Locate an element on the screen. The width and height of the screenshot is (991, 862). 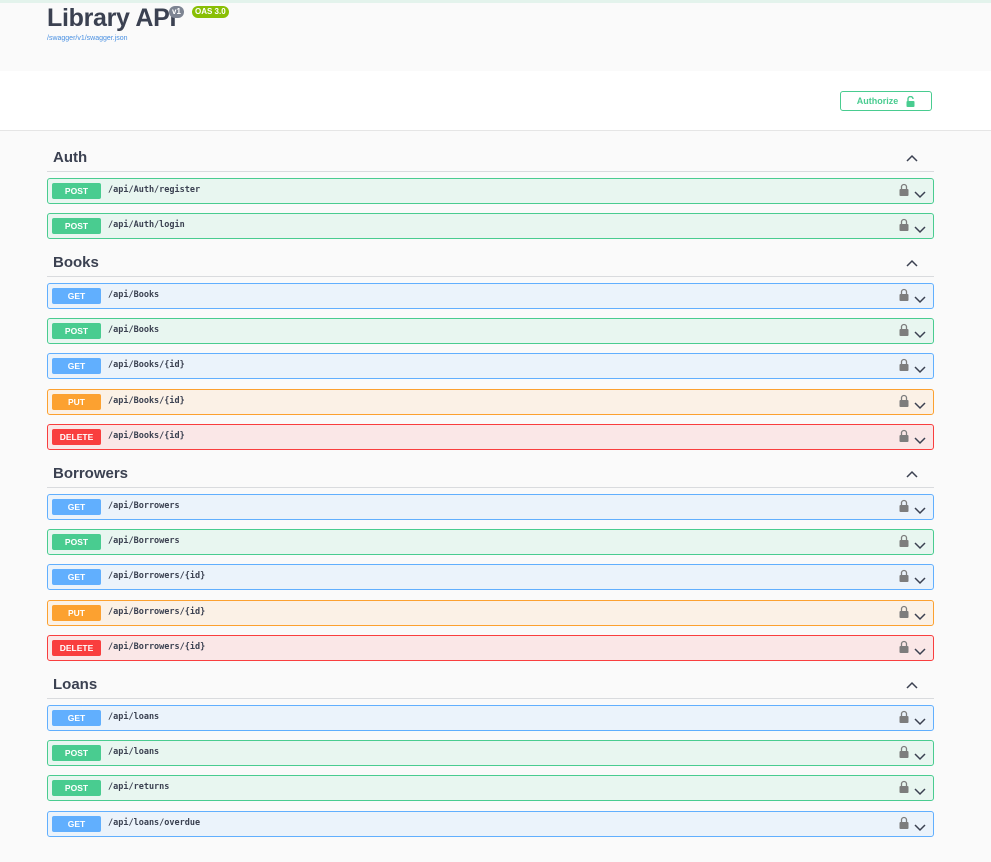
version-badge: v1 is located at coordinates (176, 12).